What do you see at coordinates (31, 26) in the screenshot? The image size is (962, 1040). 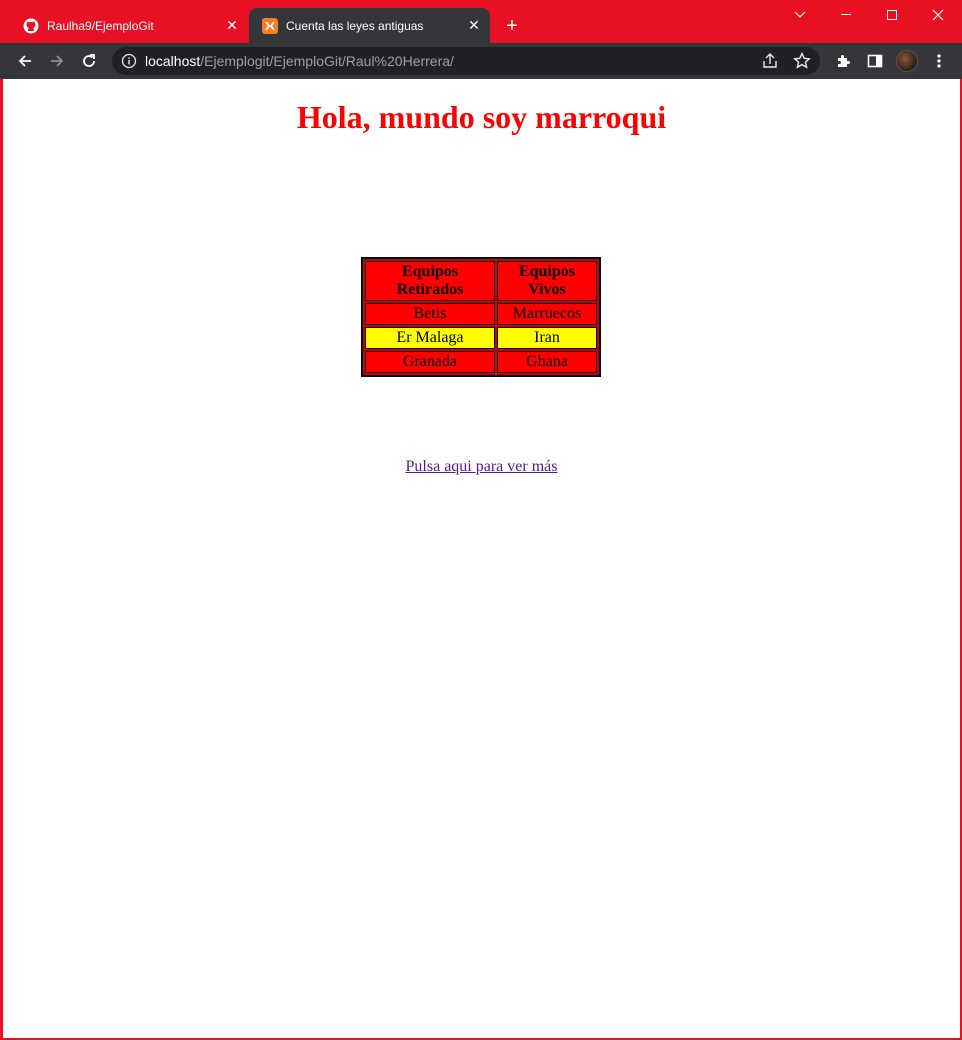 I see `github-icon` at bounding box center [31, 26].